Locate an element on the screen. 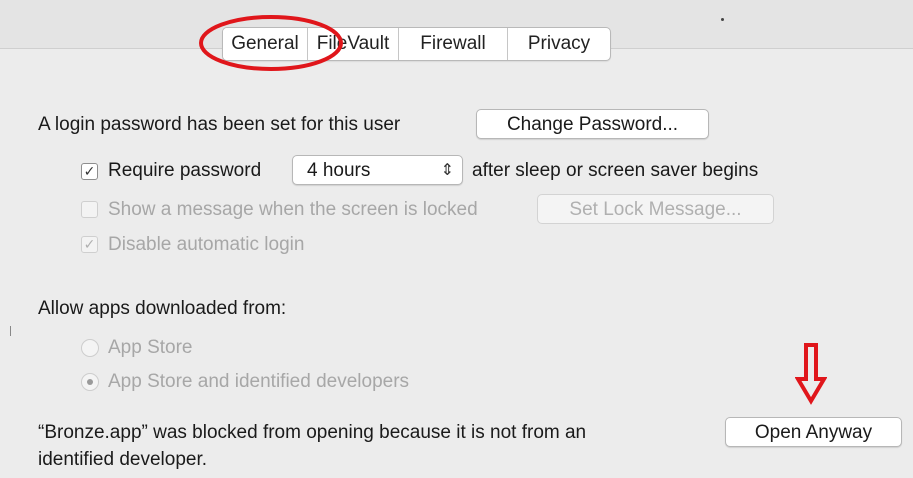 Image resolution: width=913 pixels, height=478 pixels. radio-app-store is located at coordinates (90, 348).